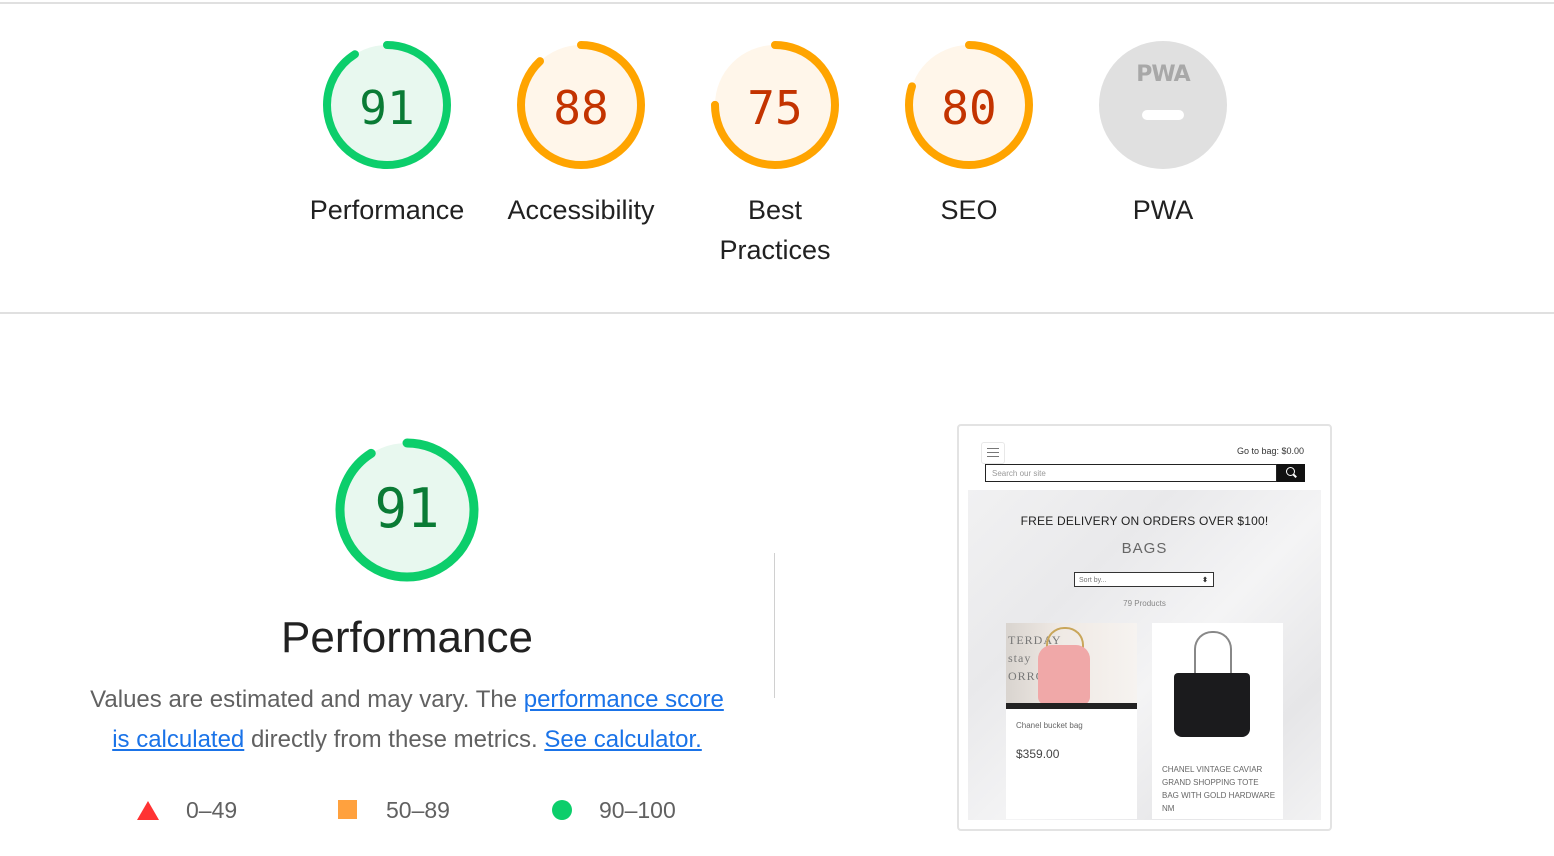 This screenshot has height=856, width=1554. Describe the element at coordinates (387, 108) in the screenshot. I see `gauge-score: 91` at that location.